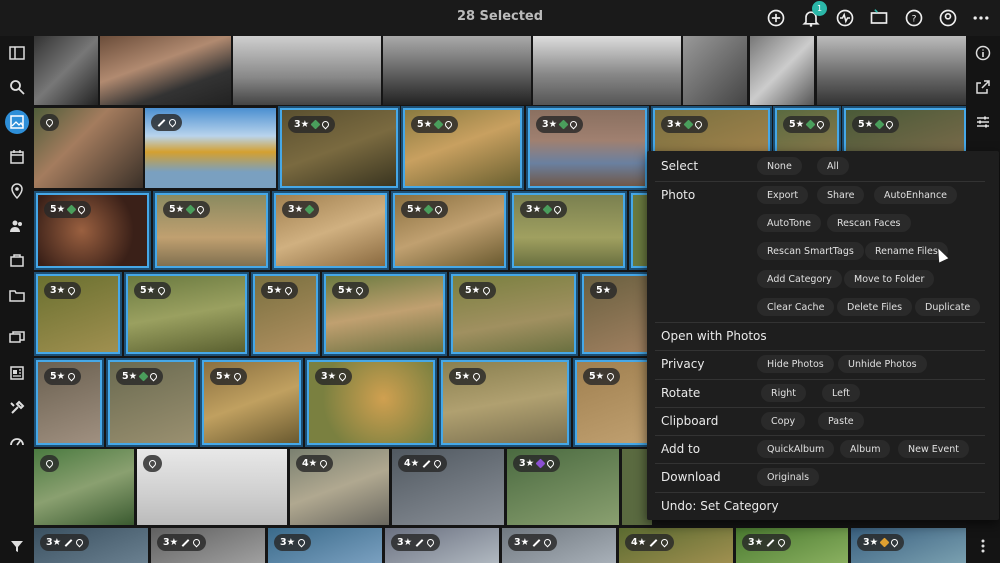 The image size is (1000, 563). I want to click on tune-icon, so click(983, 122).